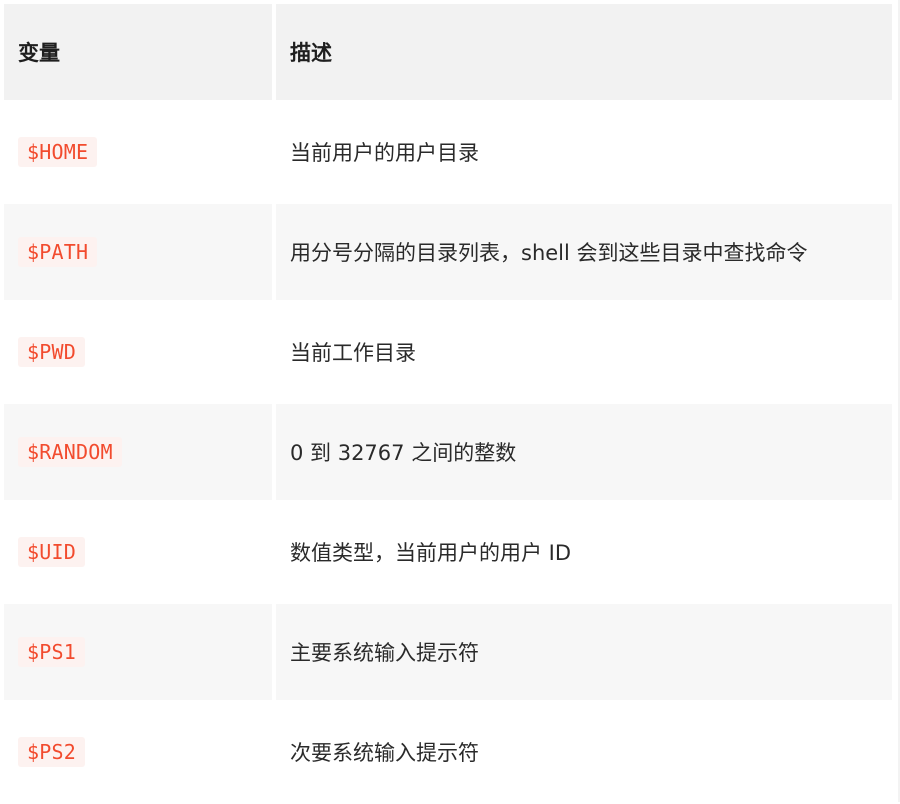 This screenshot has height=804, width=900. What do you see at coordinates (584, 152) in the screenshot?
I see `description-cell: 当前用户的用户目录` at bounding box center [584, 152].